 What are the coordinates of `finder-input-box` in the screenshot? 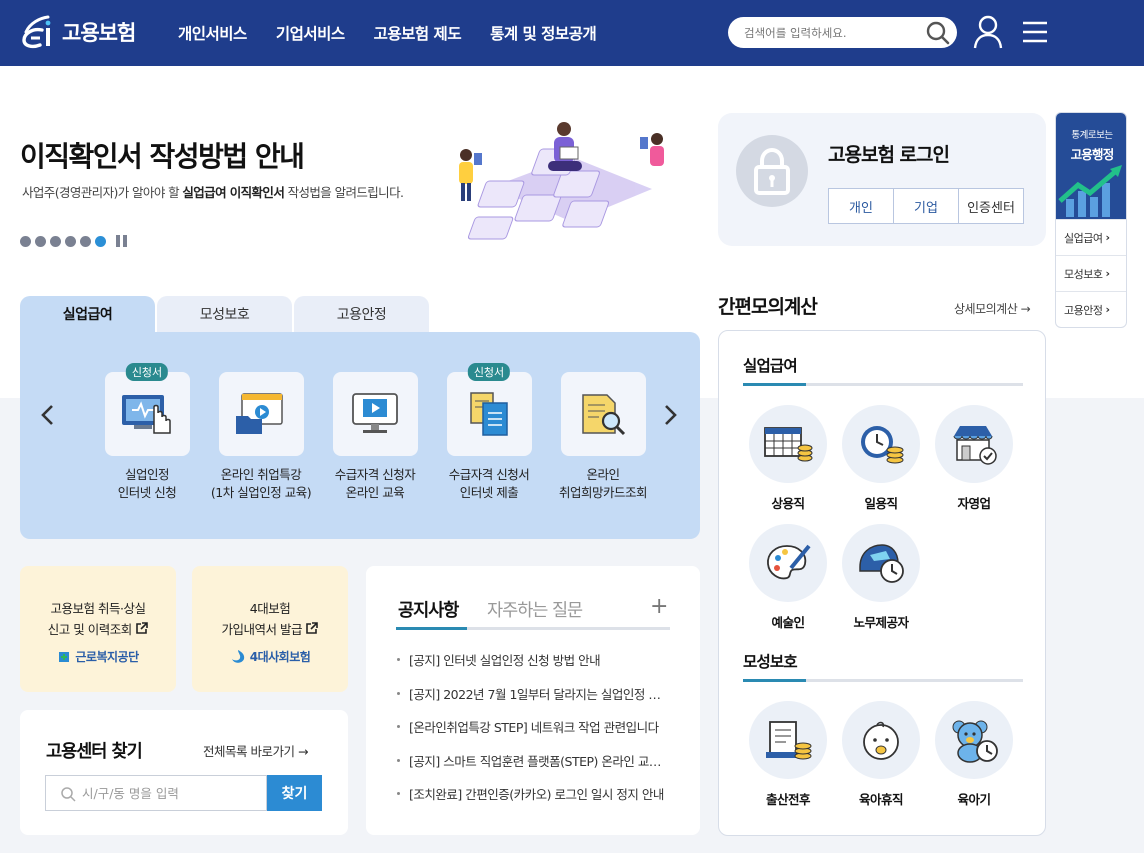 It's located at (156, 793).